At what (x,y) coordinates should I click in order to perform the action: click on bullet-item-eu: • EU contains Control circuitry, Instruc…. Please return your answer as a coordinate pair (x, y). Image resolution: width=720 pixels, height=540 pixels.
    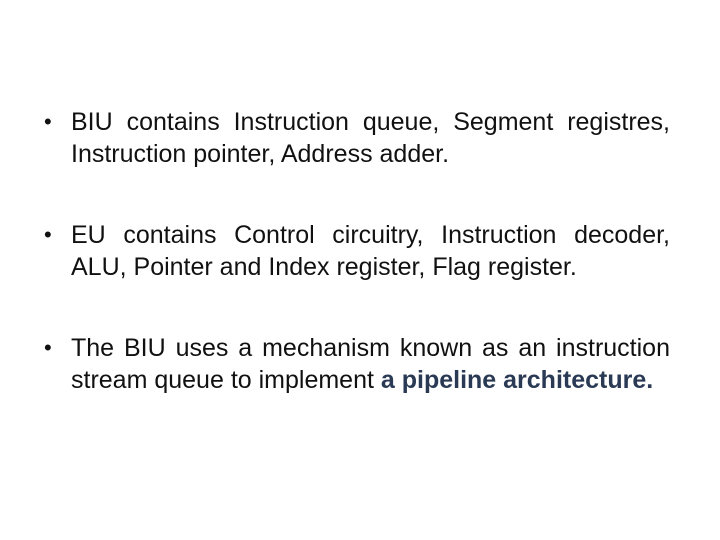
    Looking at the image, I should click on (357, 251).